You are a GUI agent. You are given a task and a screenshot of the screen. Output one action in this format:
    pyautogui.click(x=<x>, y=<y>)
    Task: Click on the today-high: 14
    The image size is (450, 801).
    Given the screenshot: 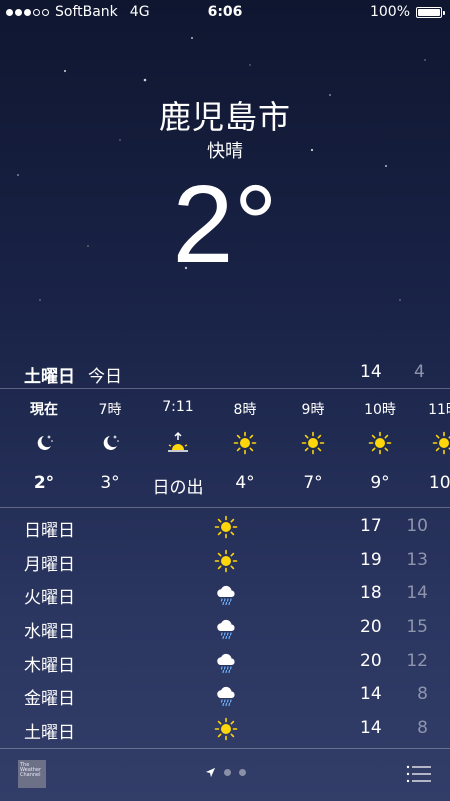 What is the action you would take?
    pyautogui.click(x=371, y=372)
    